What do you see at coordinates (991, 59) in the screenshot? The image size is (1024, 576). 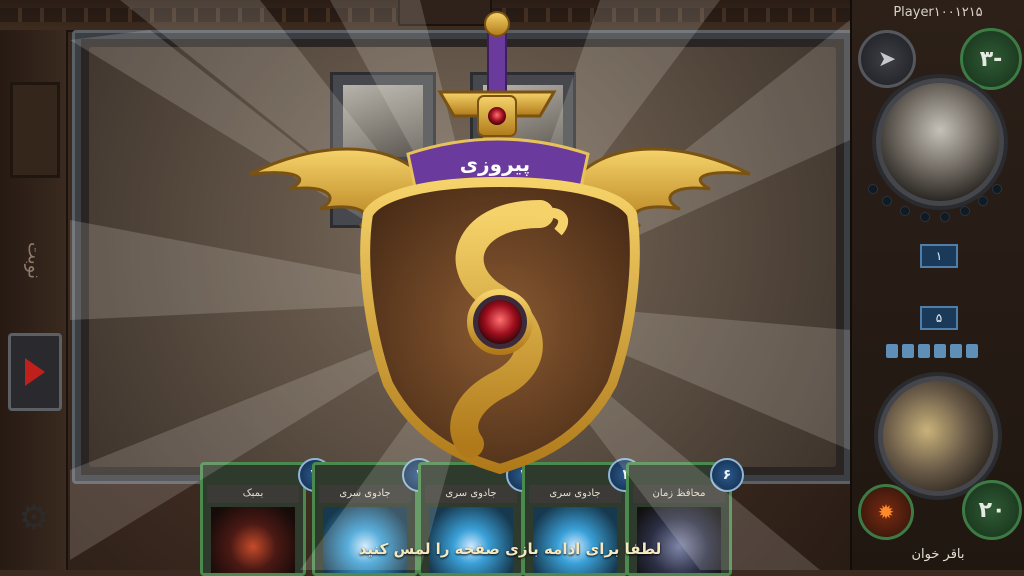 I see `opponent-mana: ۳-` at bounding box center [991, 59].